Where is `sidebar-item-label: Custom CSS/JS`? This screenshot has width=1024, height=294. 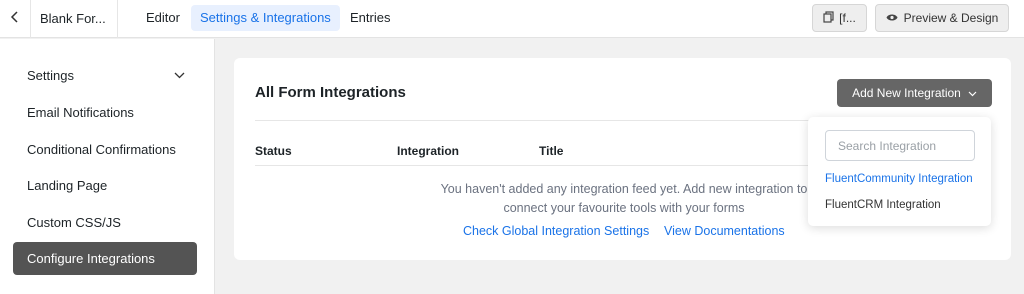
sidebar-item-label: Custom CSS/JS is located at coordinates (74, 222).